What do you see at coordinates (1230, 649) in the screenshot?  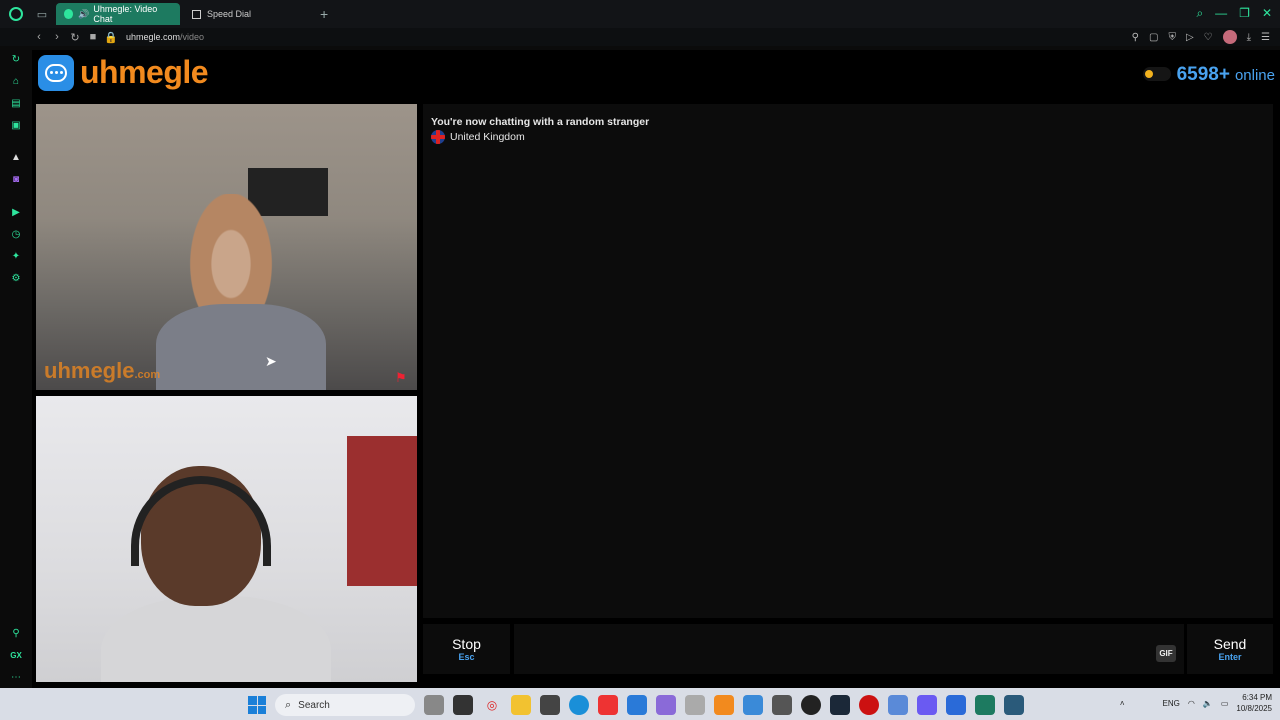 I see `send-button: Send Enter` at bounding box center [1230, 649].